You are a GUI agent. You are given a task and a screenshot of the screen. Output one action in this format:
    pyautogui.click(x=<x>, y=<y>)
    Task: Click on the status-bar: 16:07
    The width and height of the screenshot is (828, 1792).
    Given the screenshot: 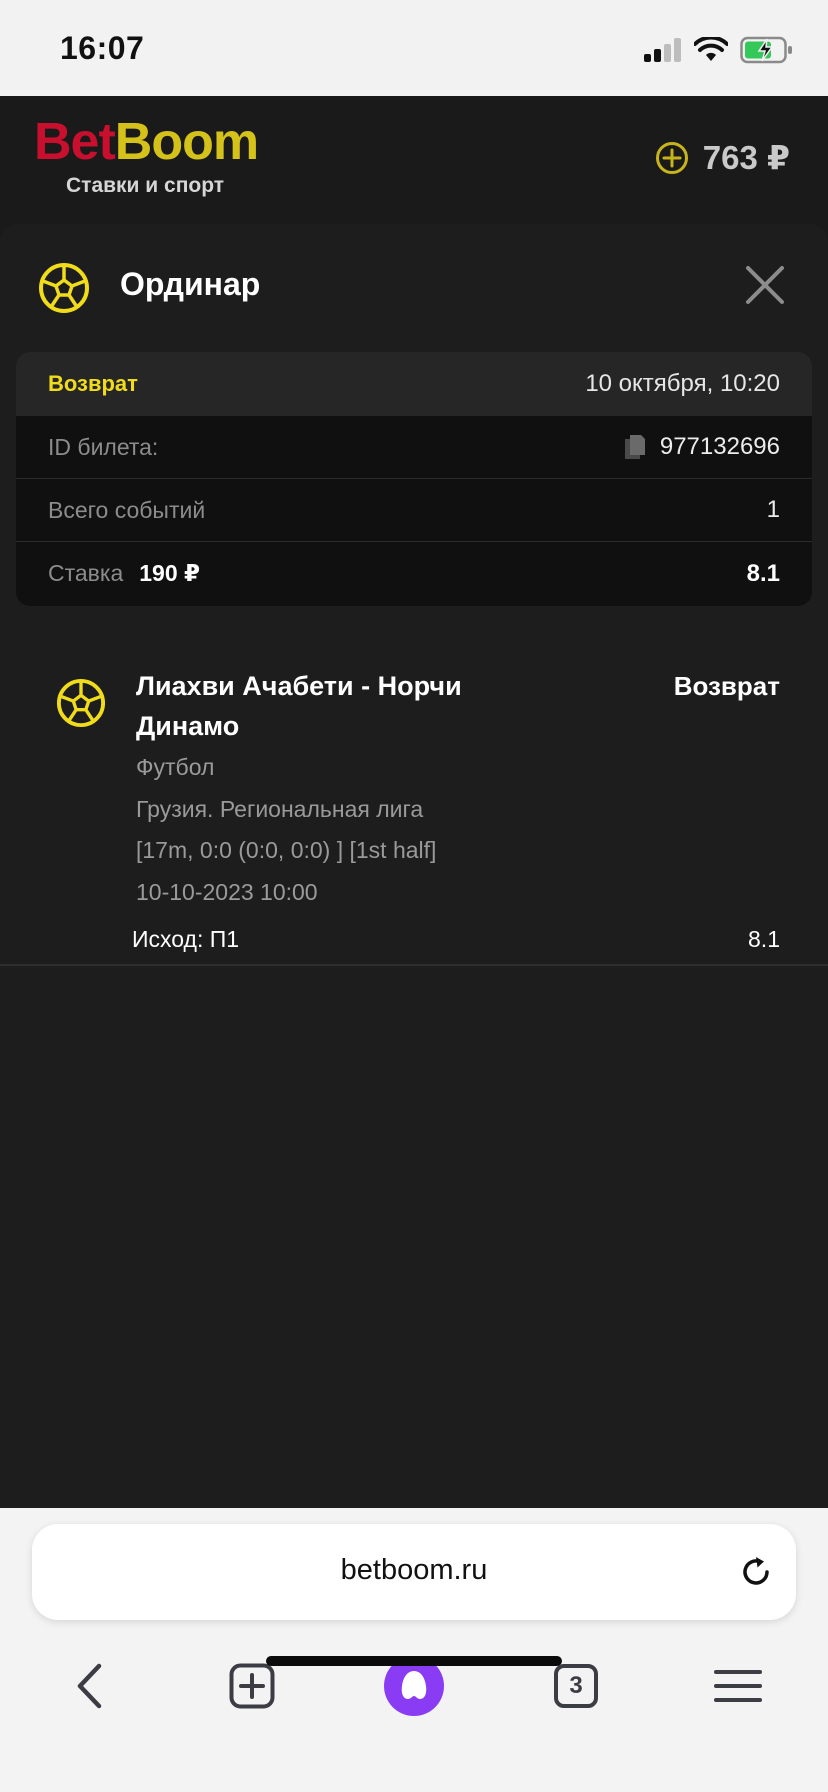 What is the action you would take?
    pyautogui.click(x=414, y=48)
    